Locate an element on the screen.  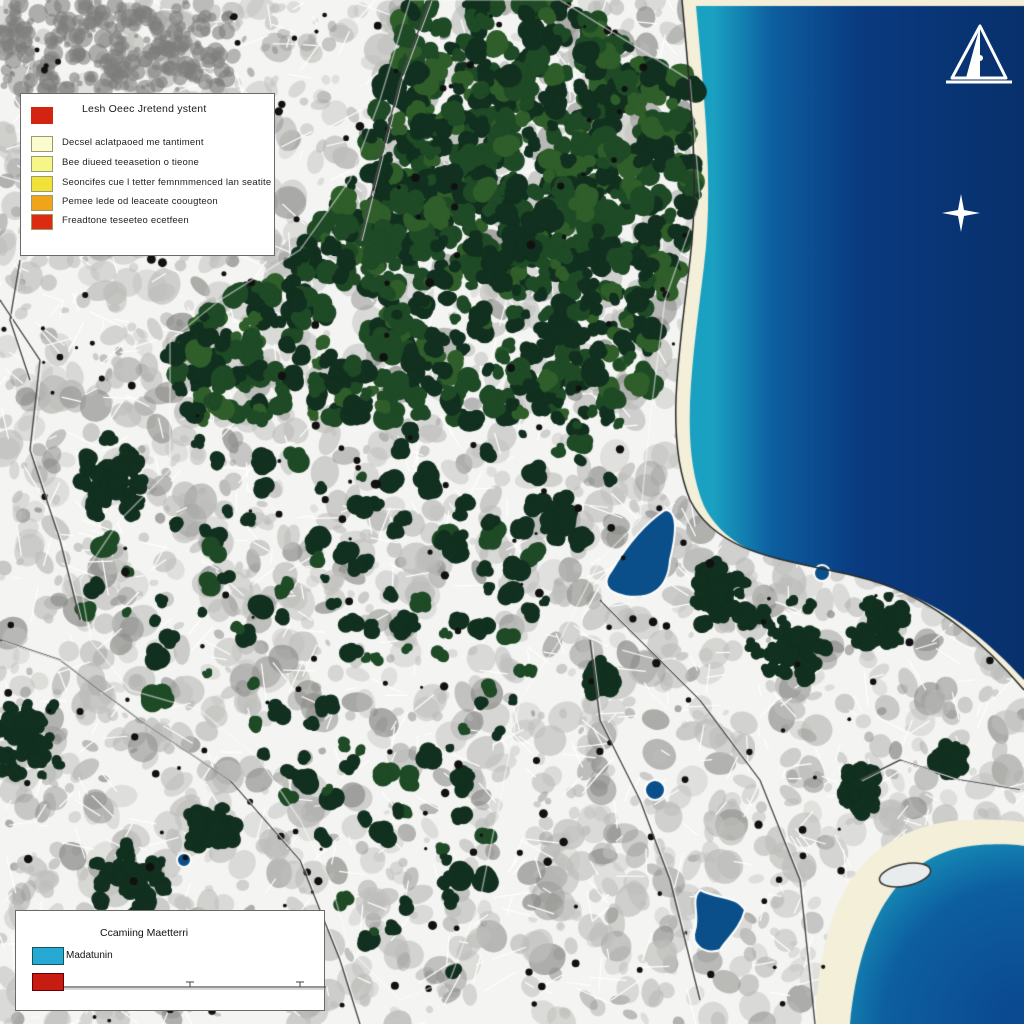
scale-legend-title: Ccamiing Maetterri is located at coordinates (144, 933).